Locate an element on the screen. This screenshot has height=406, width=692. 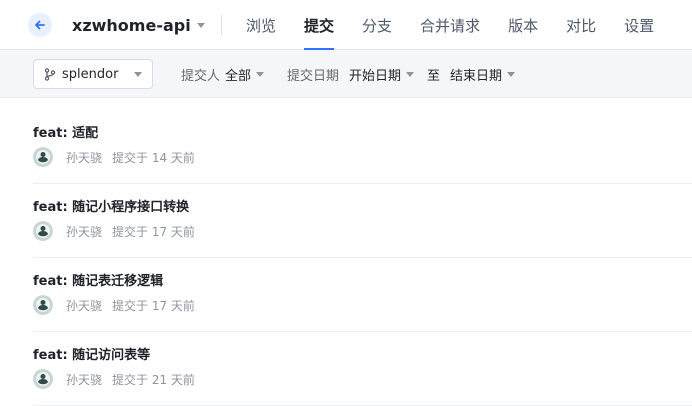
commit-title: feat: 随记表迁移逻辑 is located at coordinates (98, 279).